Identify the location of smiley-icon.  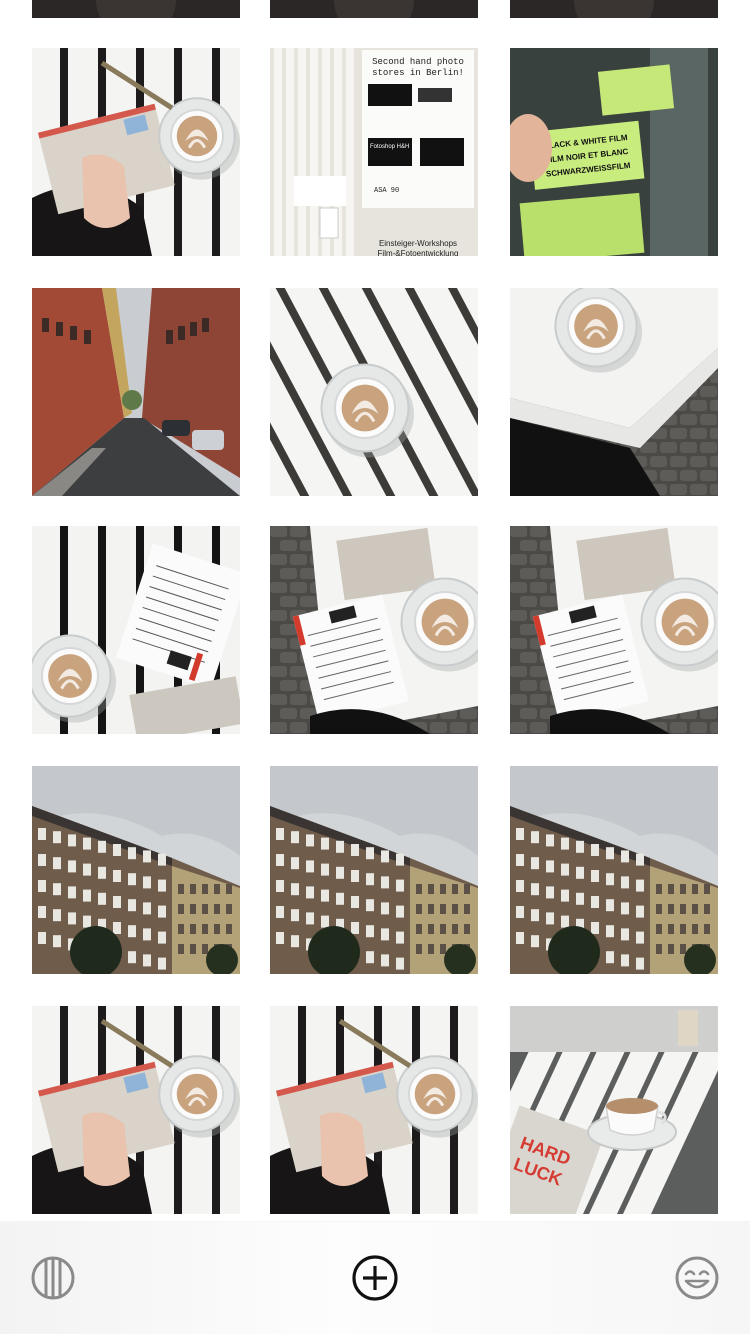
(697, 1278).